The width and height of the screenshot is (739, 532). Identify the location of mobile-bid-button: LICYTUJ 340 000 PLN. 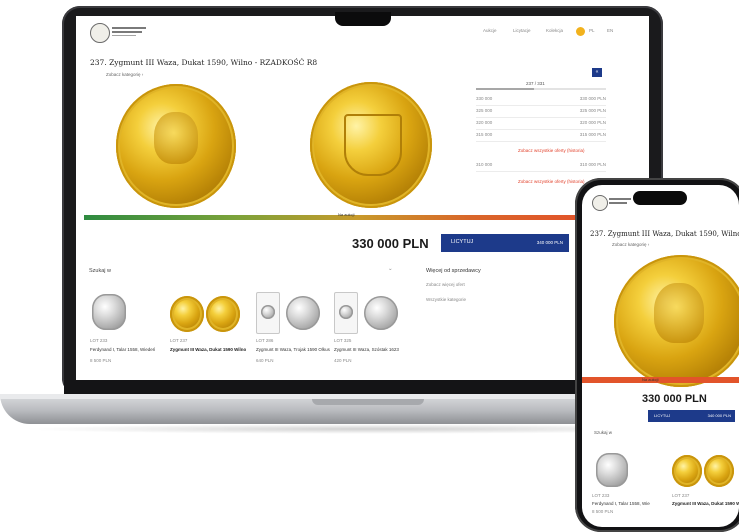
(691, 416).